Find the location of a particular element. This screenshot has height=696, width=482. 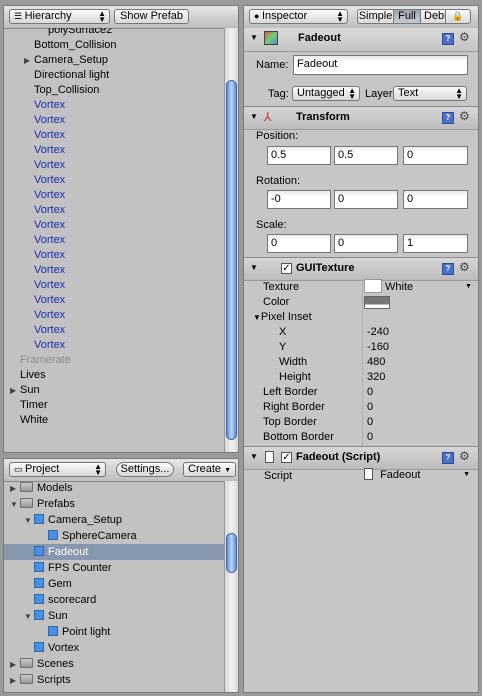

property-value: 480 is located at coordinates (376, 362).